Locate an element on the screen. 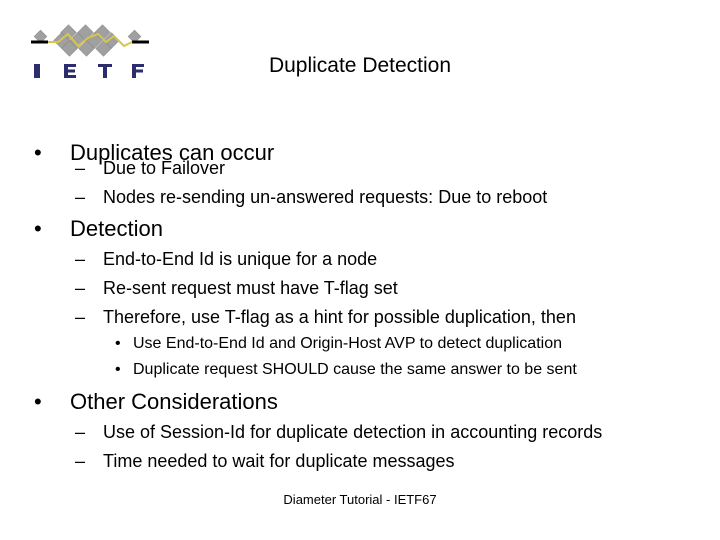 Image resolution: width=720 pixels, height=540 pixels. slide-title: Duplicate Detection is located at coordinates (360, 65).